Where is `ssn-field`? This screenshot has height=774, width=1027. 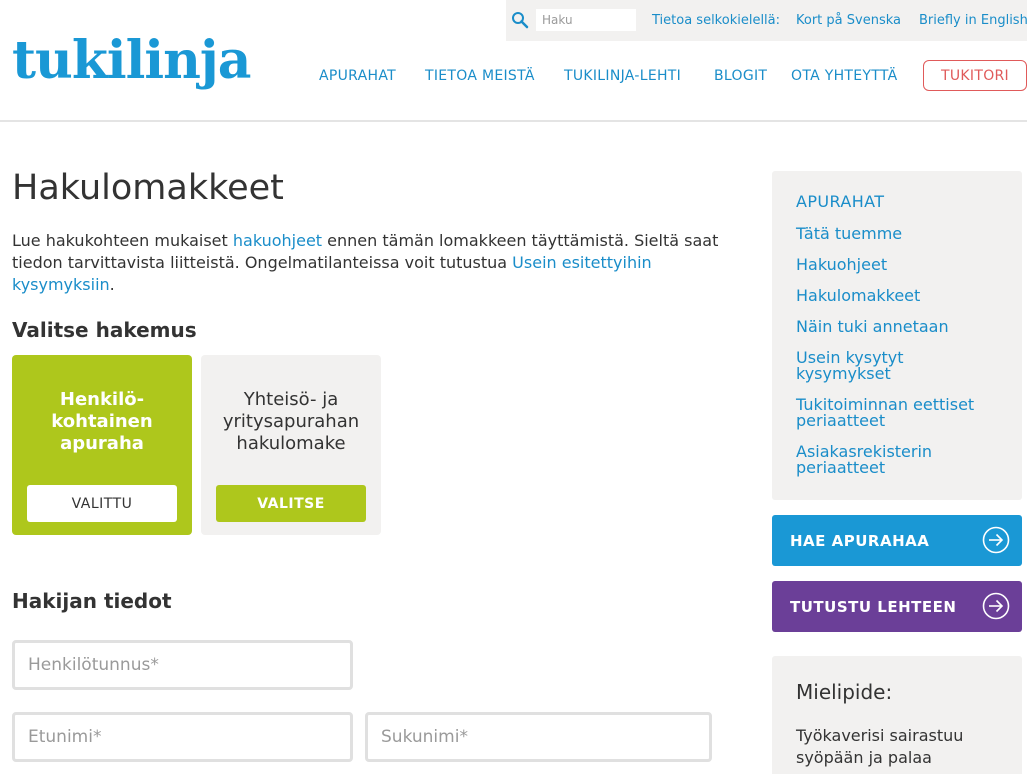
ssn-field is located at coordinates (182, 665).